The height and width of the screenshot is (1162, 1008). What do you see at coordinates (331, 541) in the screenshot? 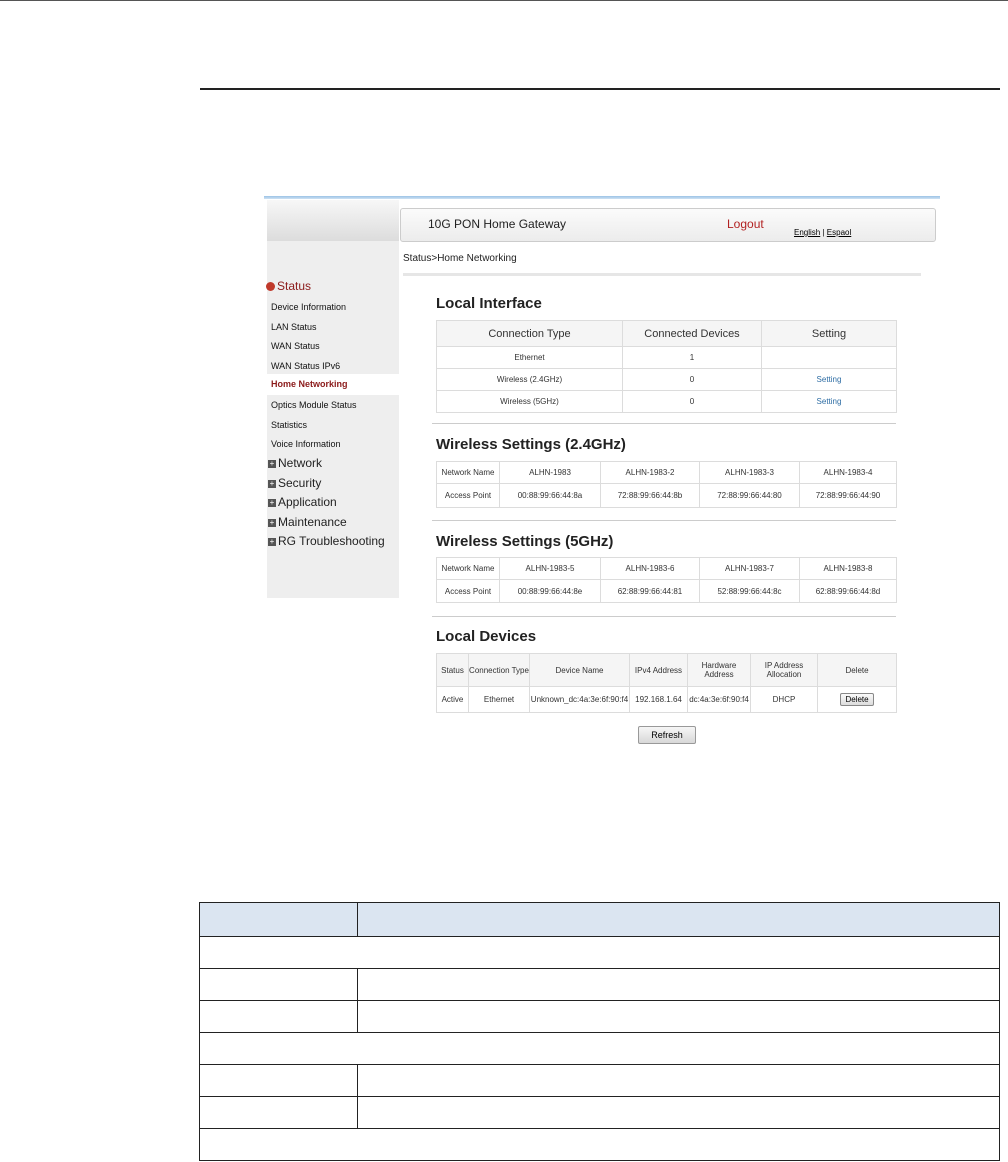
I see `sidebar-group-label: RG Troubleshooting` at bounding box center [331, 541].